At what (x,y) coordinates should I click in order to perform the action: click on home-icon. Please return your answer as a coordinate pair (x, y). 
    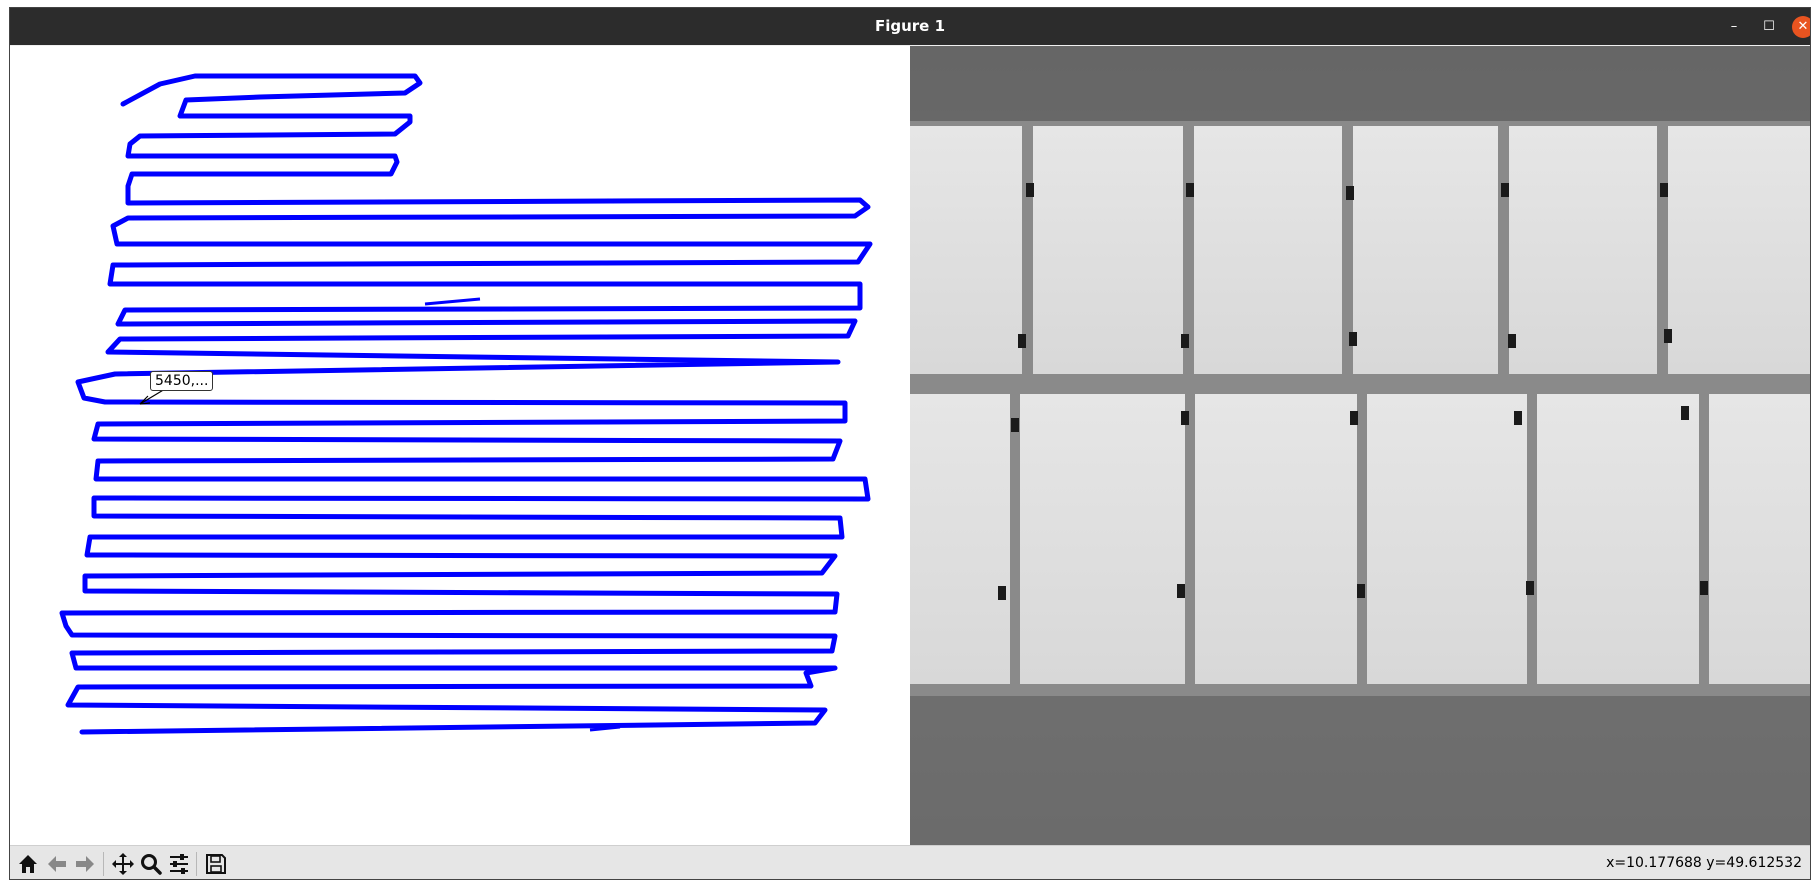
    Looking at the image, I should click on (28, 864).